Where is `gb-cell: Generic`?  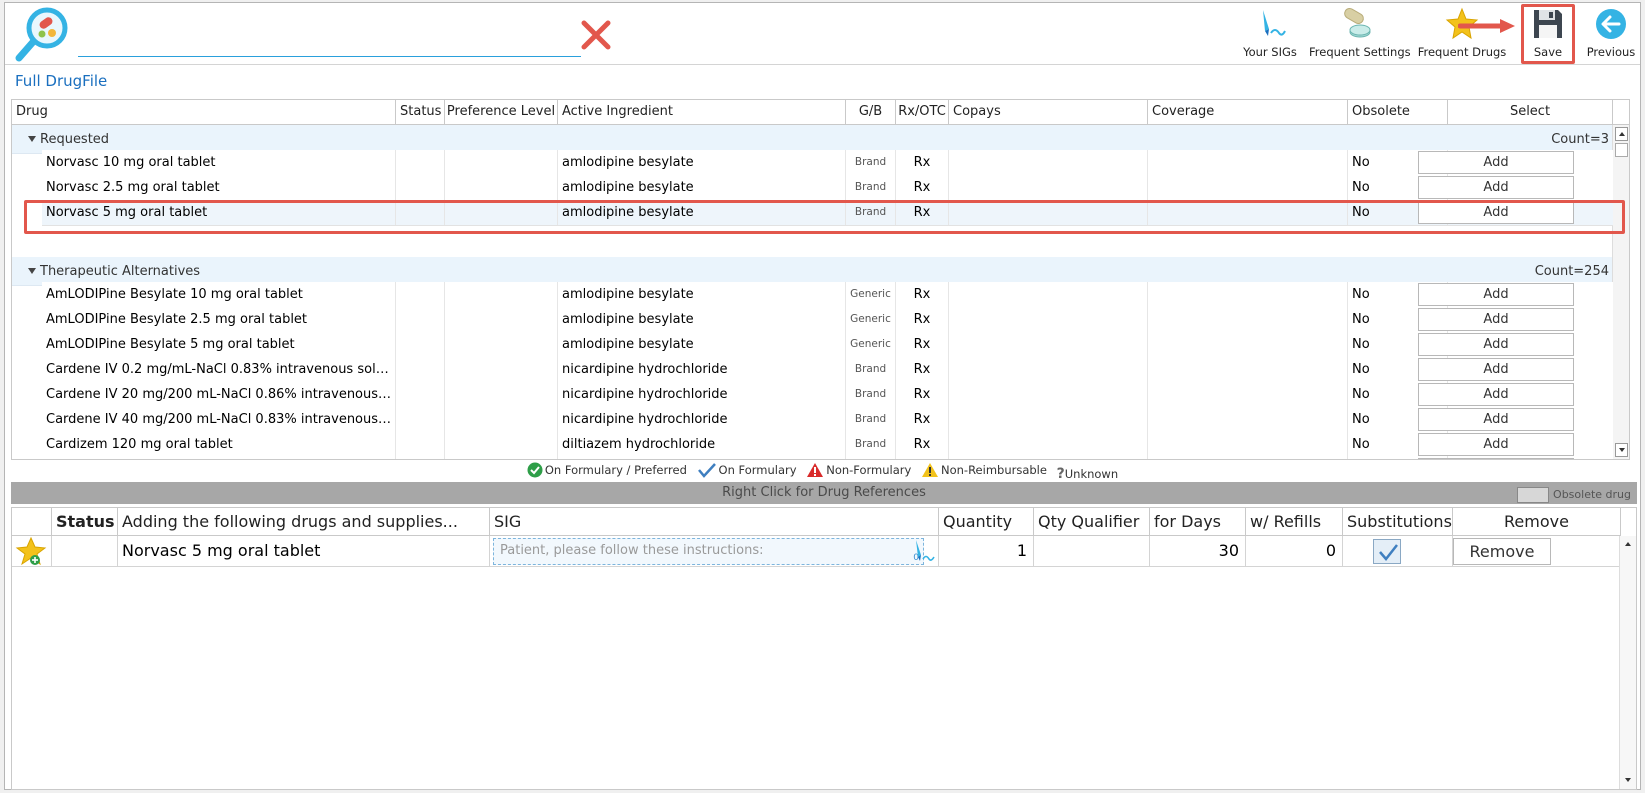
gb-cell: Generic is located at coordinates (871, 344).